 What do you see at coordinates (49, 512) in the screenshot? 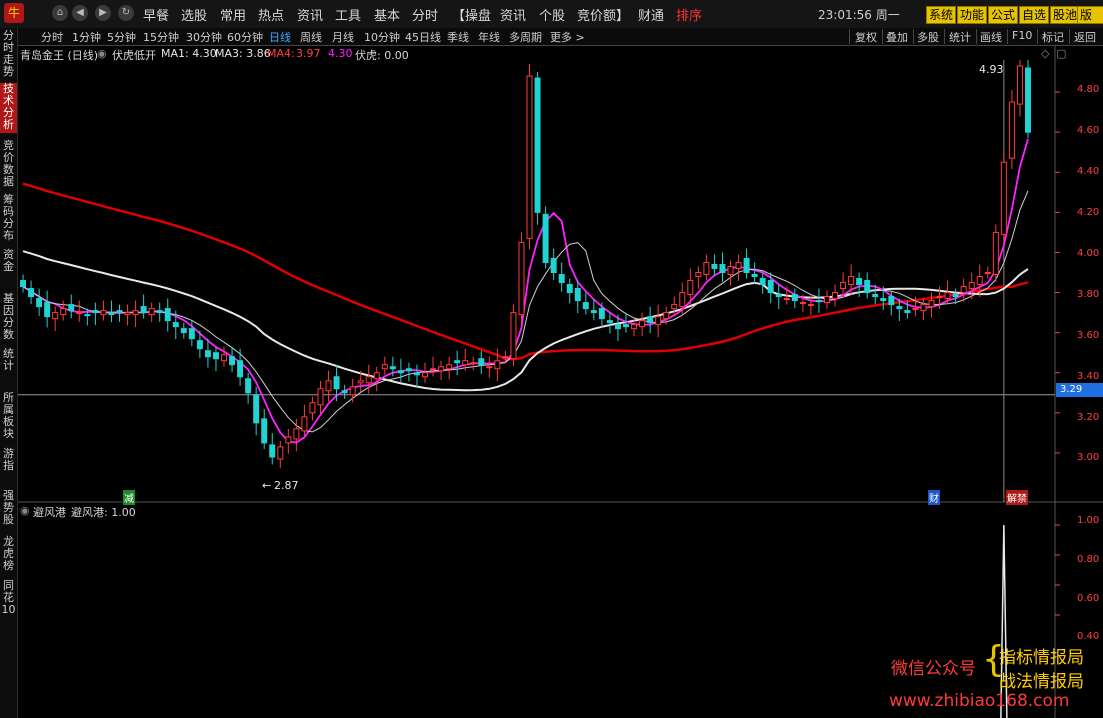
I see `sub-indicator-name: 避风港` at bounding box center [49, 512].